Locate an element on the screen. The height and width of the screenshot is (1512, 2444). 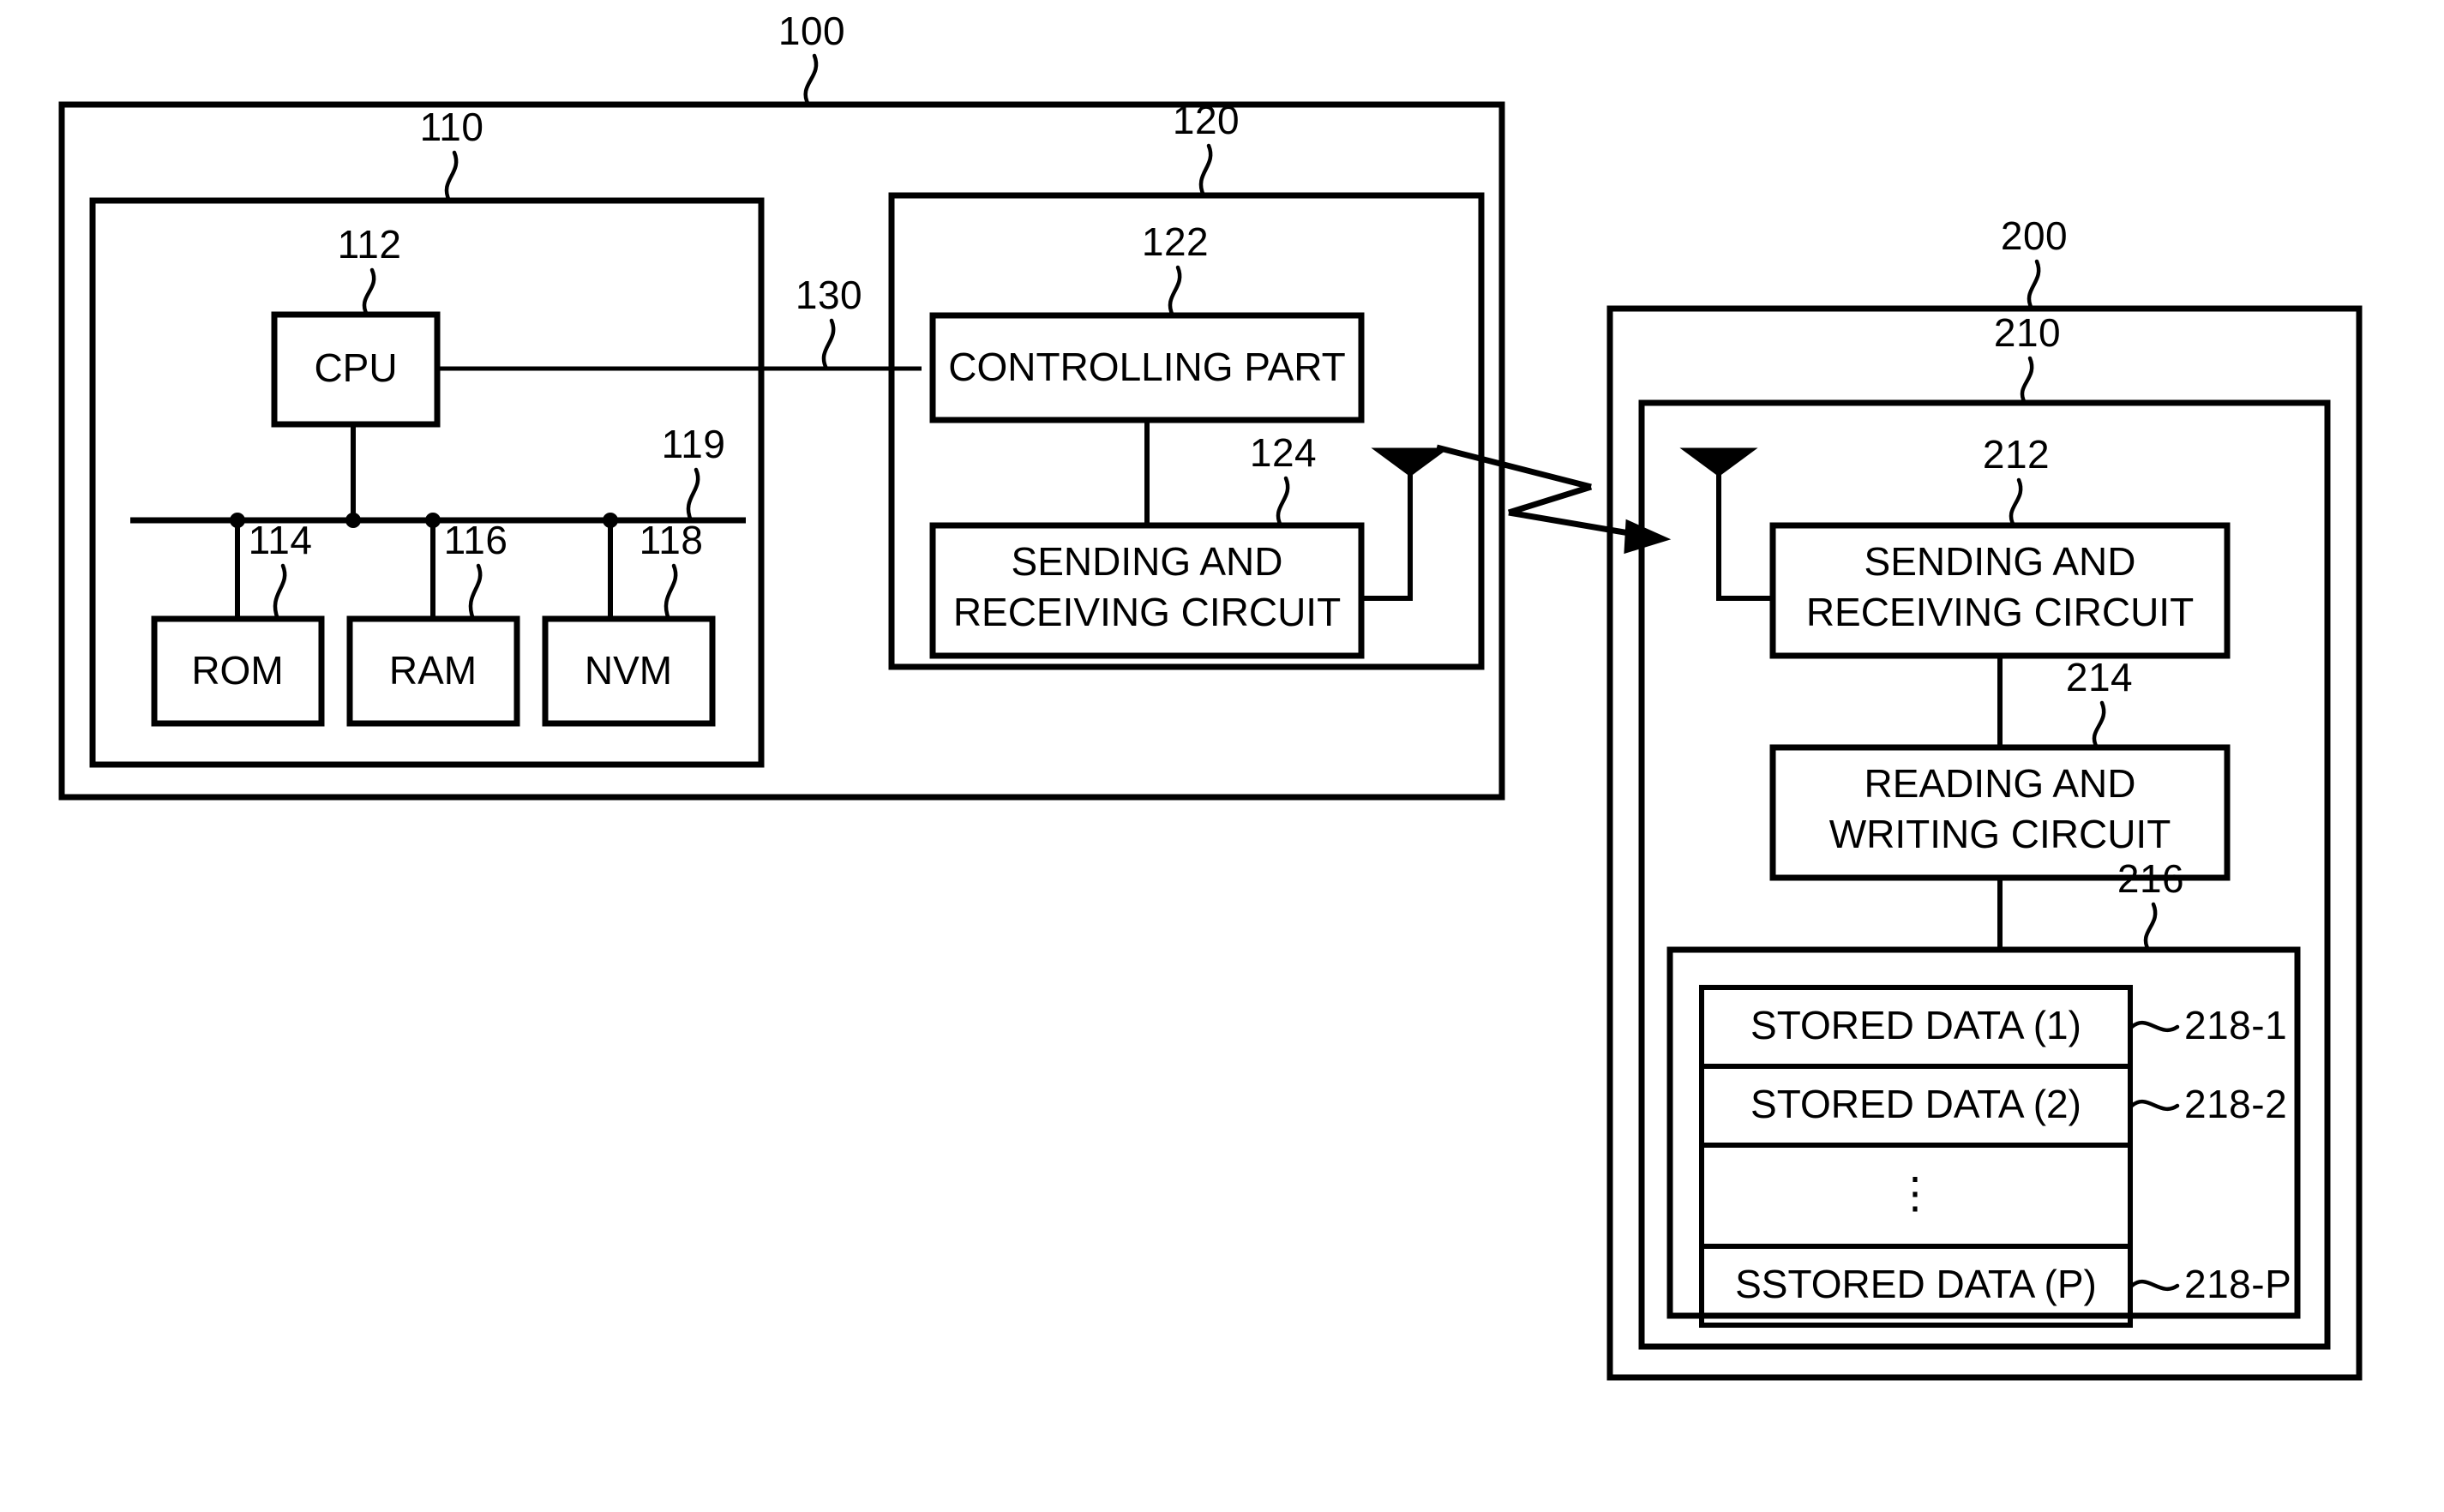
label-sending-receiving-124-line2: RECEIVING CIRCUIT is located at coordinates (1147, 612).